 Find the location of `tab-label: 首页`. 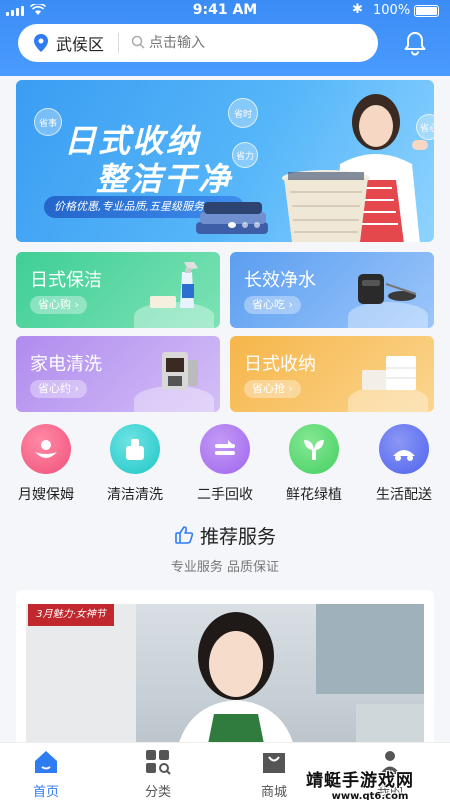

tab-label: 首页 is located at coordinates (45, 792).